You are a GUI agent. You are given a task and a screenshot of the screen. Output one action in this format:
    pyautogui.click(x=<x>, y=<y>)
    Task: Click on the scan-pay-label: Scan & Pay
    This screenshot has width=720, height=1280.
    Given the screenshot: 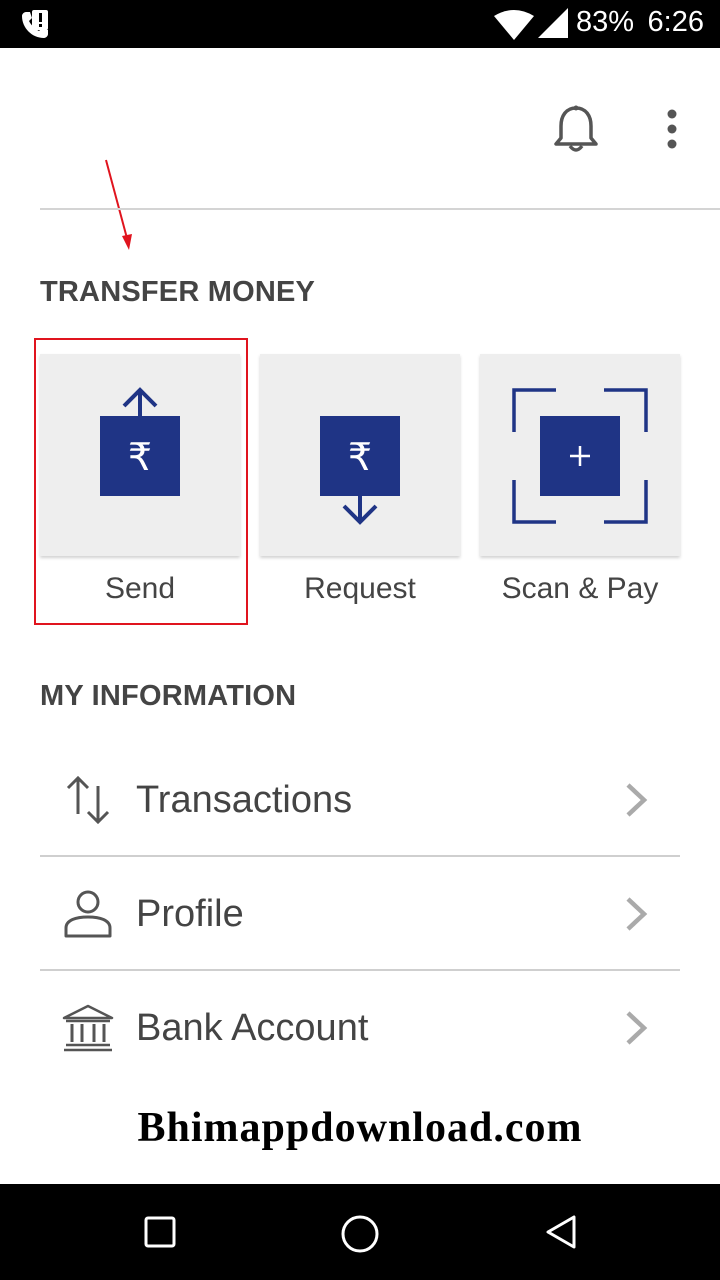 What is the action you would take?
    pyautogui.click(x=580, y=589)
    